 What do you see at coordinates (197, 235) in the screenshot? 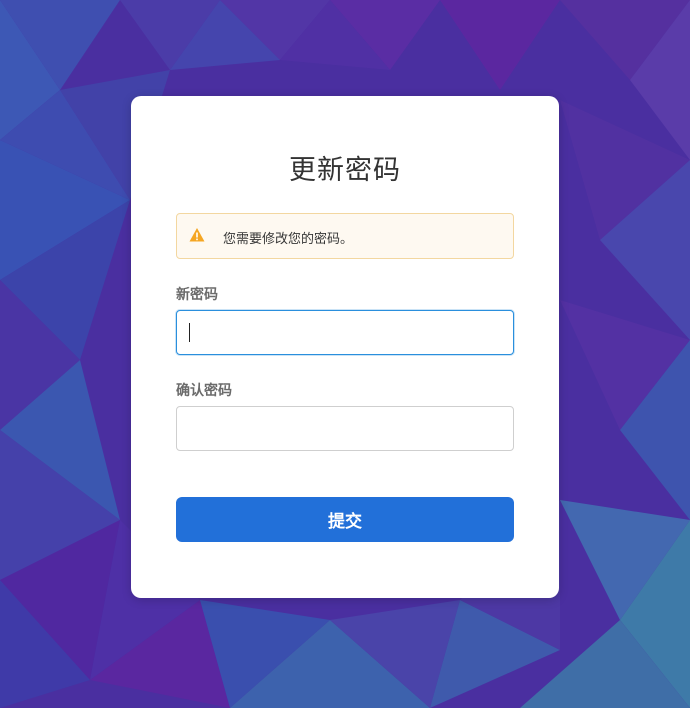
I see `warning-triangle-icon` at bounding box center [197, 235].